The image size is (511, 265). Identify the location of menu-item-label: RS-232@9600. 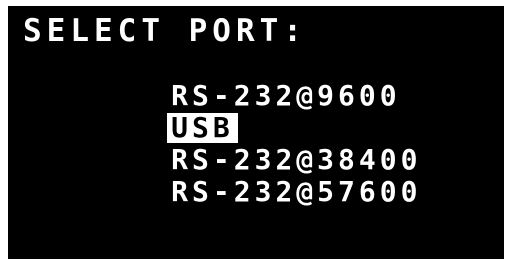
(286, 95).